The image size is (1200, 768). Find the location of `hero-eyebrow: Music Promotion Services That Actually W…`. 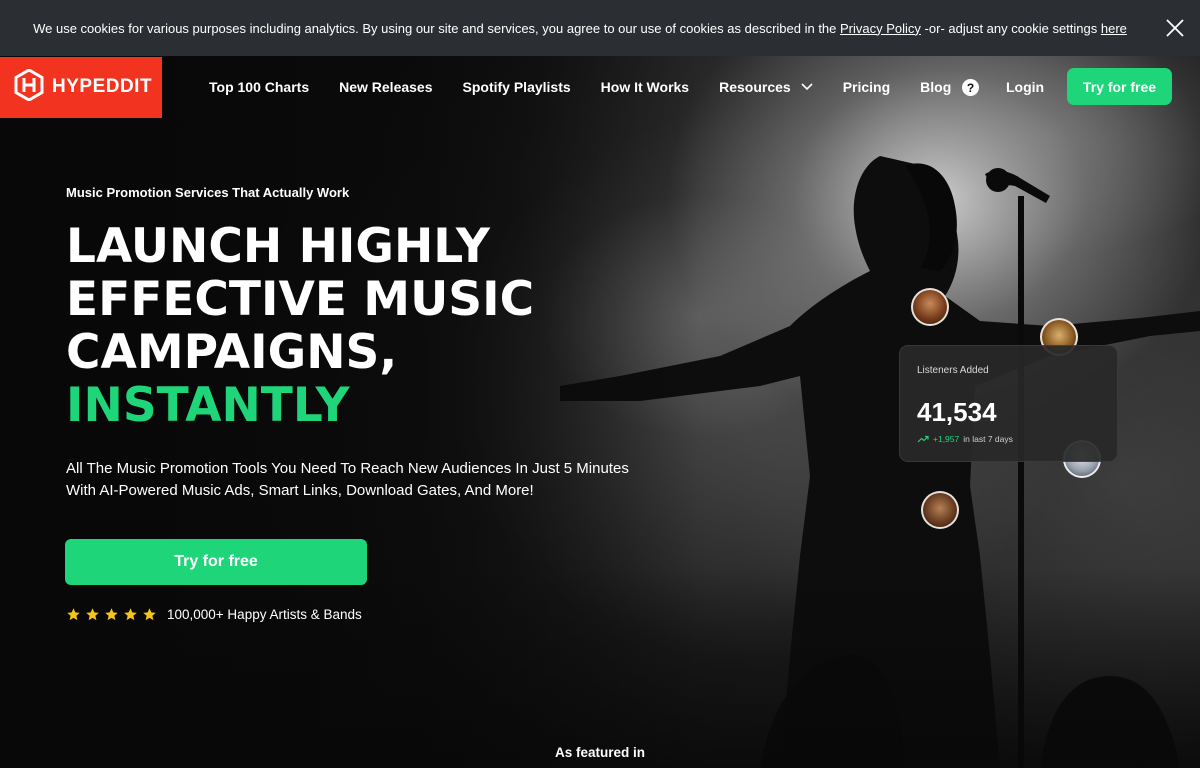

hero-eyebrow: Music Promotion Services That Actually W… is located at coordinates (208, 192).